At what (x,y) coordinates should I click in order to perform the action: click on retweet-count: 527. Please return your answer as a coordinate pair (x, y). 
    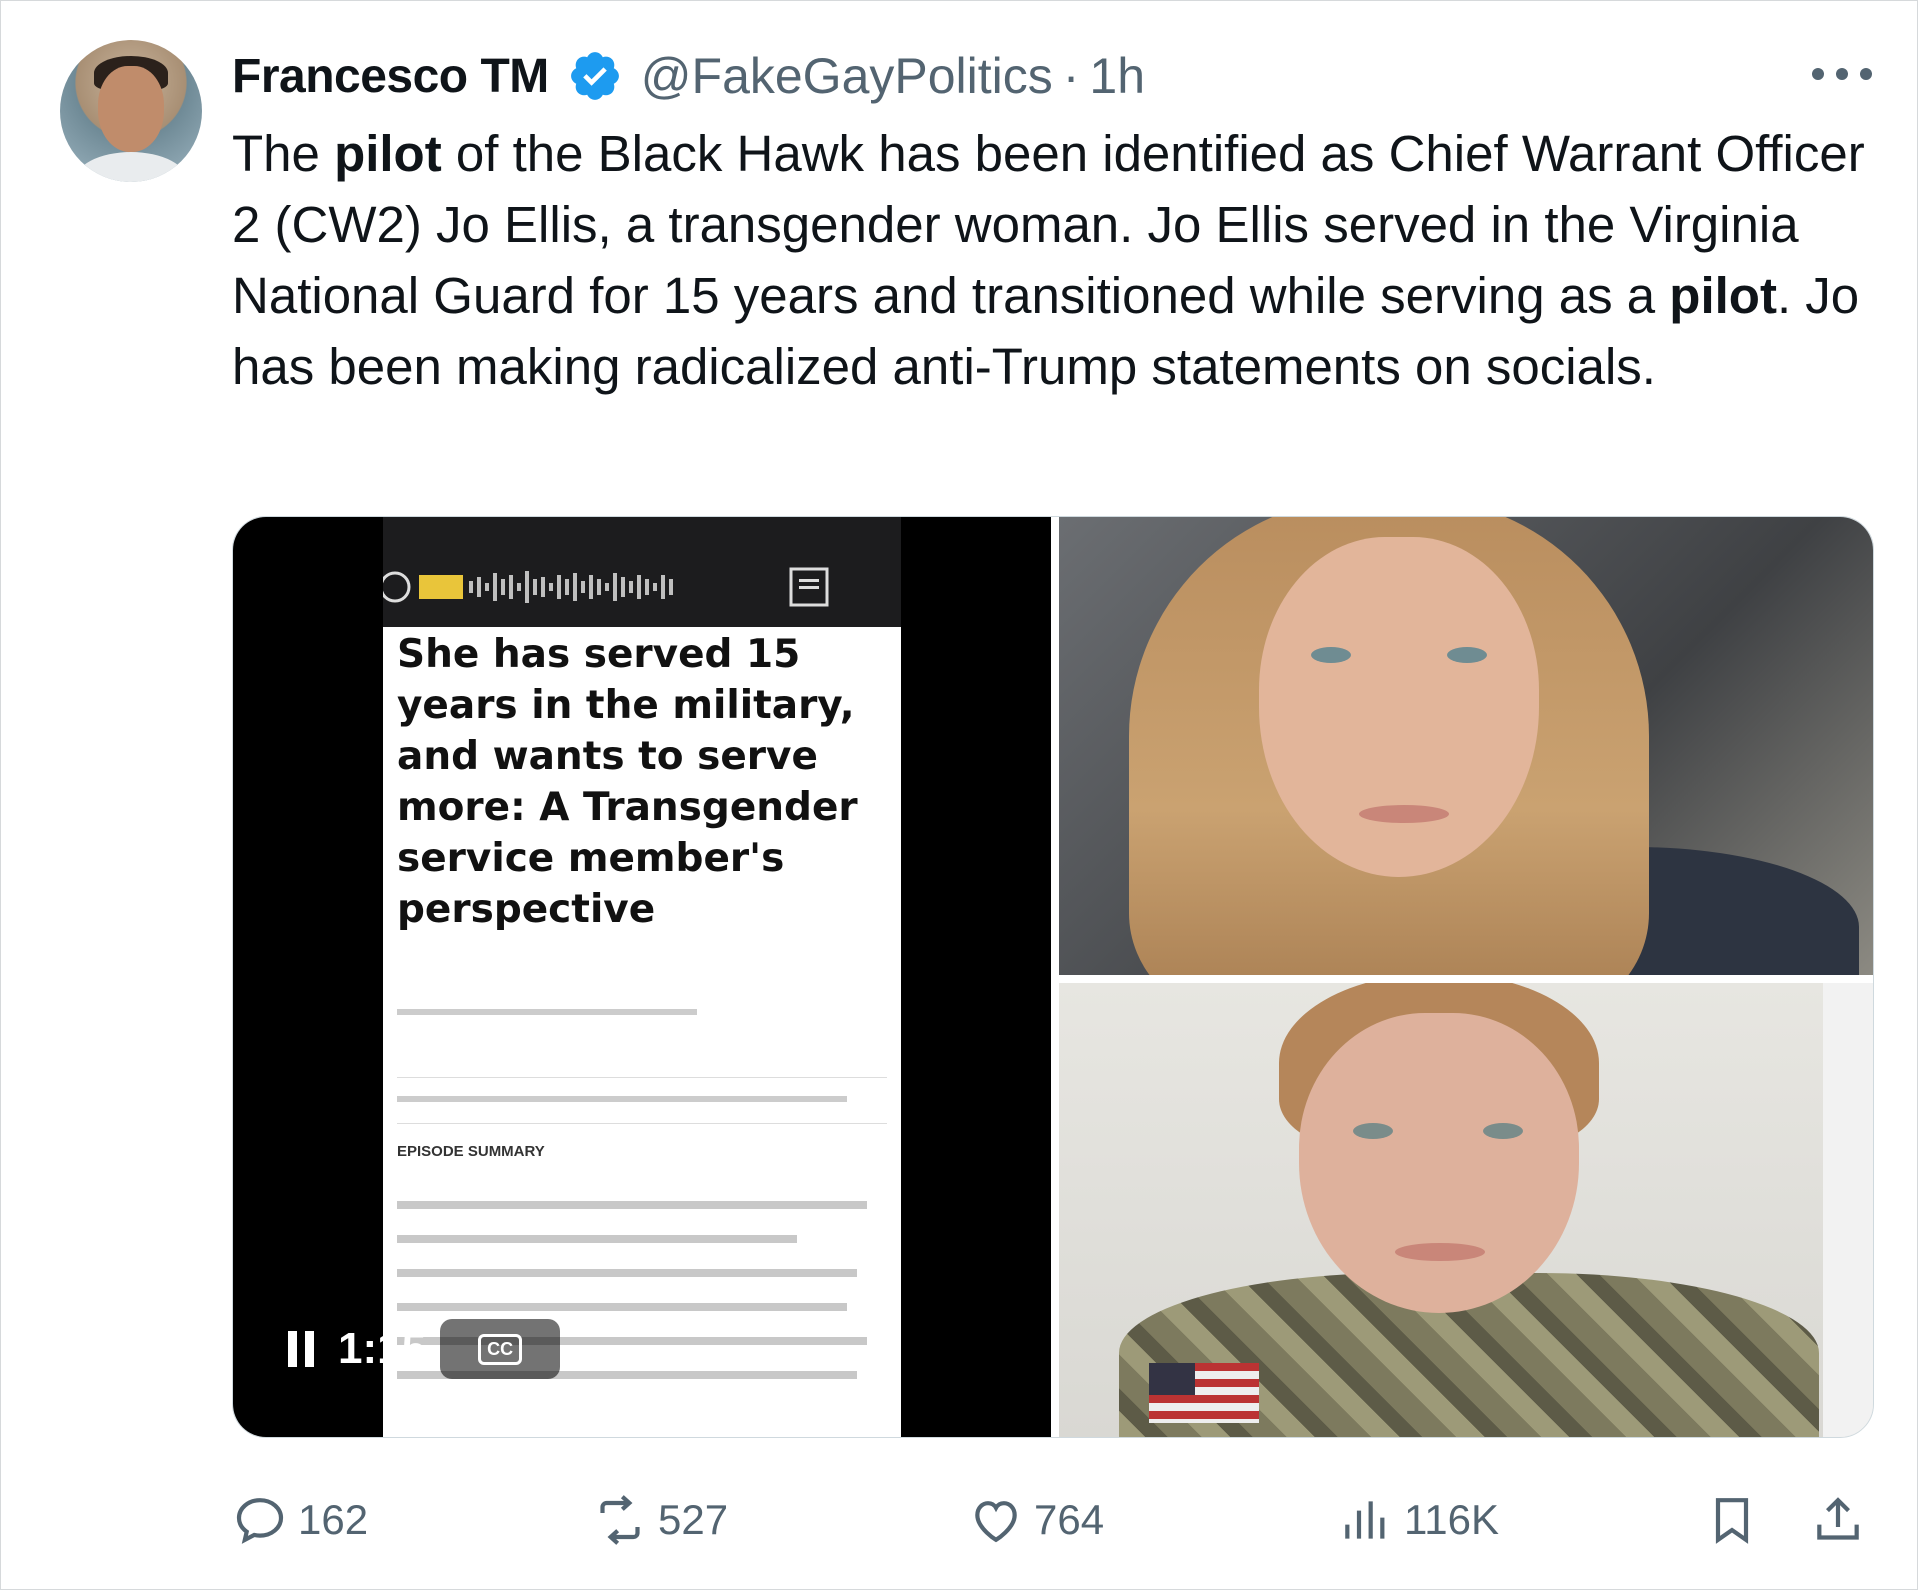
    Looking at the image, I should click on (693, 1519).